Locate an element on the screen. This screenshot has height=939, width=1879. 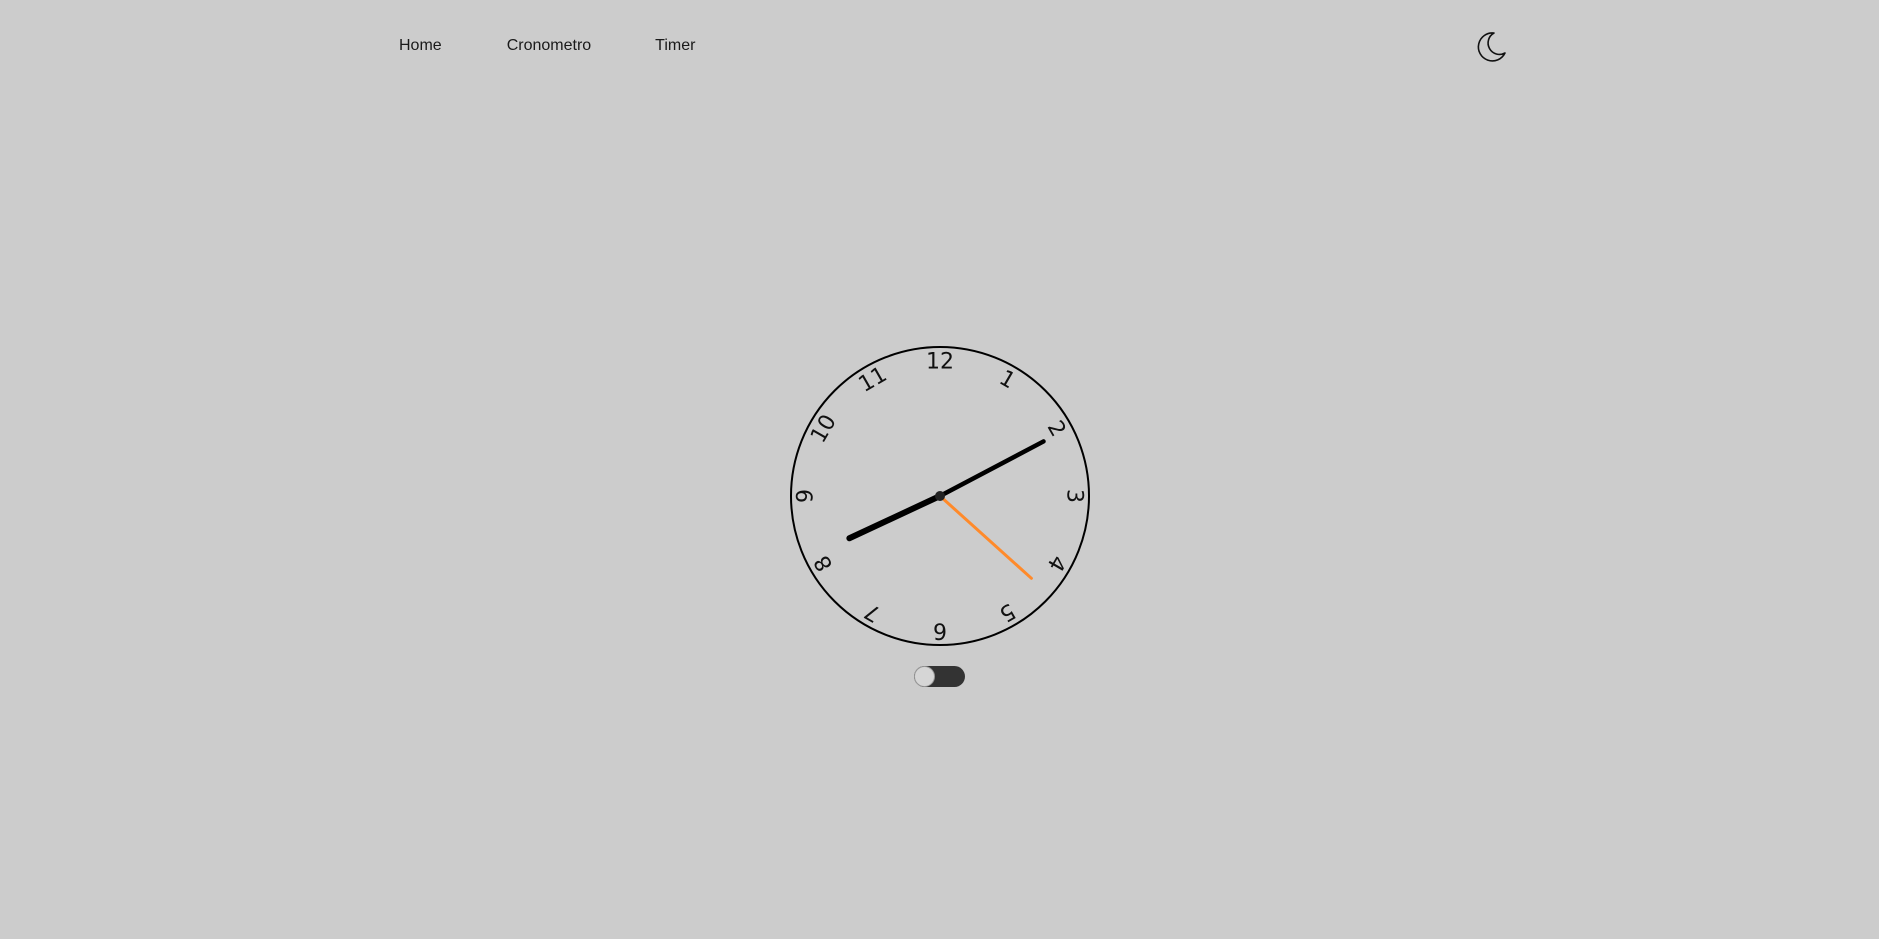
second-hand is located at coordinates (985, 537).